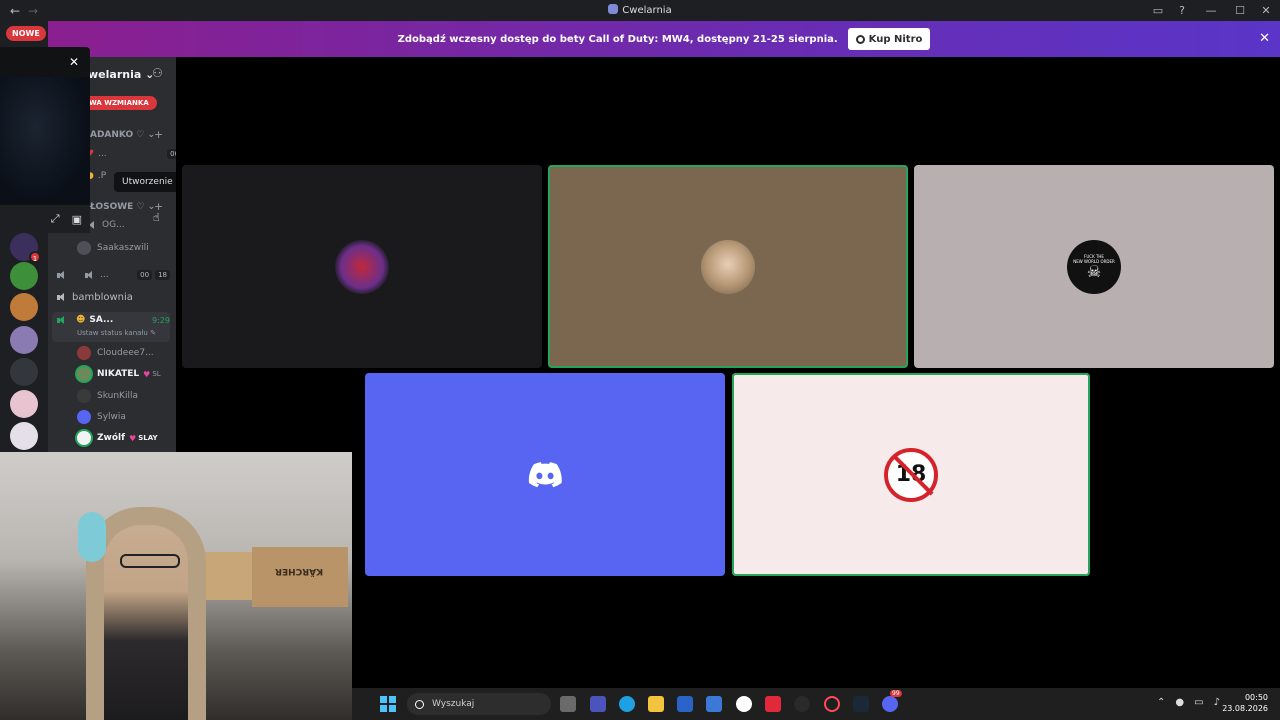 This screenshot has height=720, width=1280. I want to click on participant-tile-3: FUCK THE NEW WORLD ORDER ☠, so click(1094, 266).